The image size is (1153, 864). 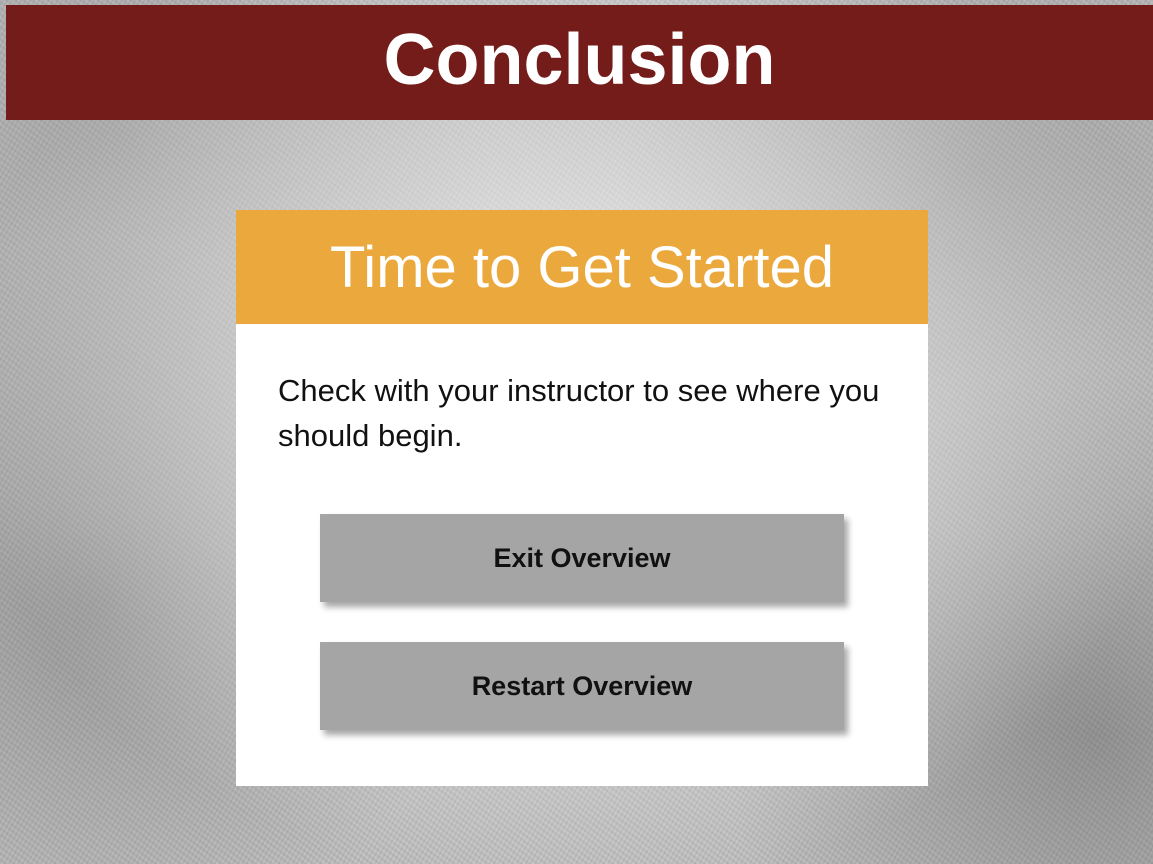 I want to click on restart-overview-label: Restart Overview, so click(x=582, y=685).